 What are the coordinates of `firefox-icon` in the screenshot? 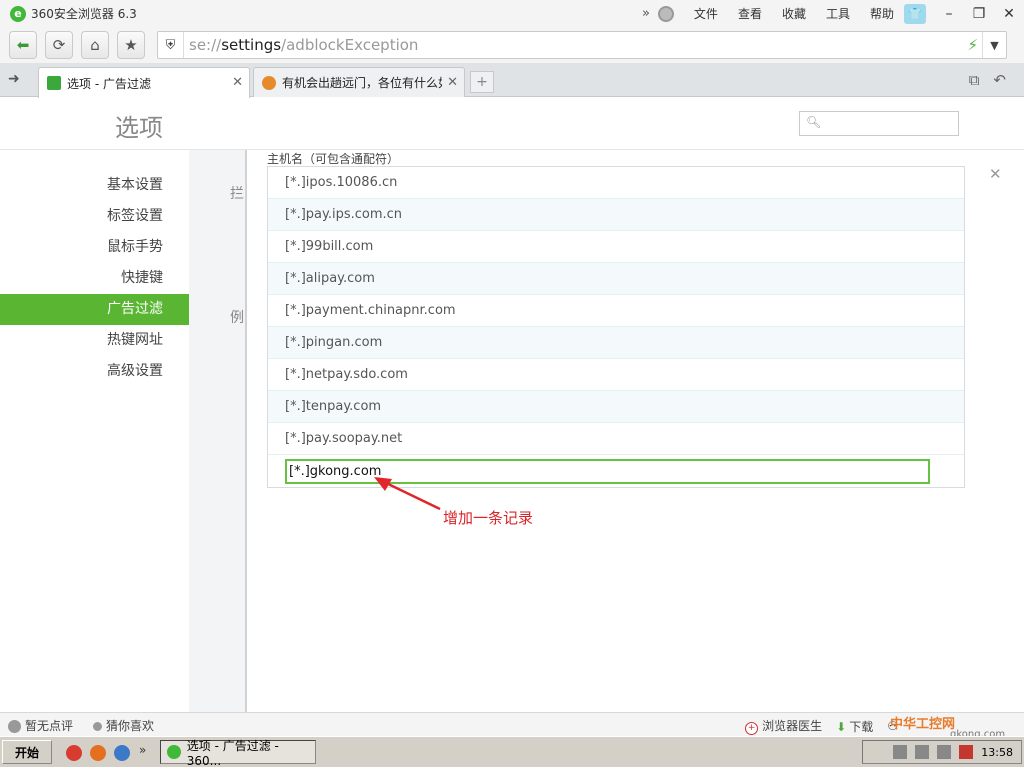 It's located at (98, 753).